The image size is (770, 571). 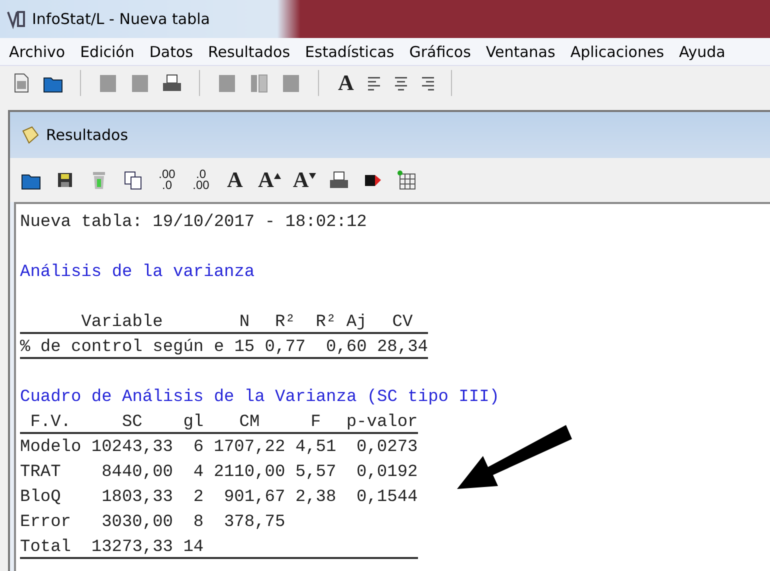 I want to click on table-cell-text: 2, so click(x=198, y=498).